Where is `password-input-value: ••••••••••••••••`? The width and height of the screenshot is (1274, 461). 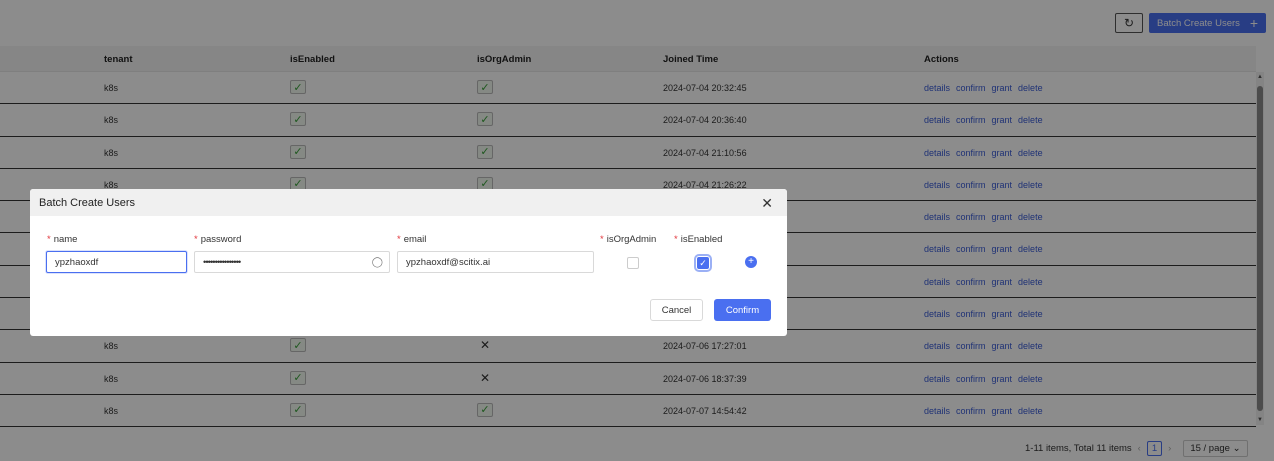 password-input-value: •••••••••••••••• is located at coordinates (222, 262).